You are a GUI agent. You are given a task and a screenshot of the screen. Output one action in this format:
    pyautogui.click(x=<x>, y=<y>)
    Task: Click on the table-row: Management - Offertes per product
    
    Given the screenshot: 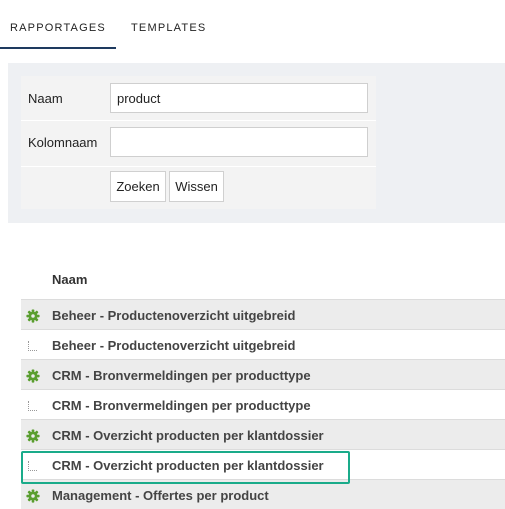 What is the action you would take?
    pyautogui.click(x=263, y=494)
    